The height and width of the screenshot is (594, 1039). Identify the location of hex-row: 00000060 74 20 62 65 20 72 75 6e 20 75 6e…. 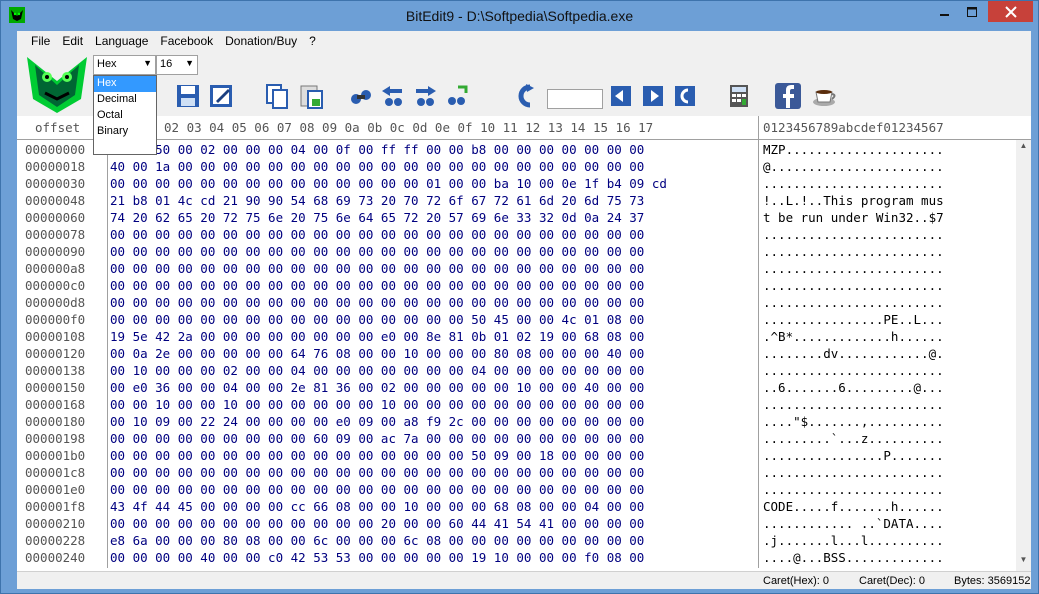
(517, 218).